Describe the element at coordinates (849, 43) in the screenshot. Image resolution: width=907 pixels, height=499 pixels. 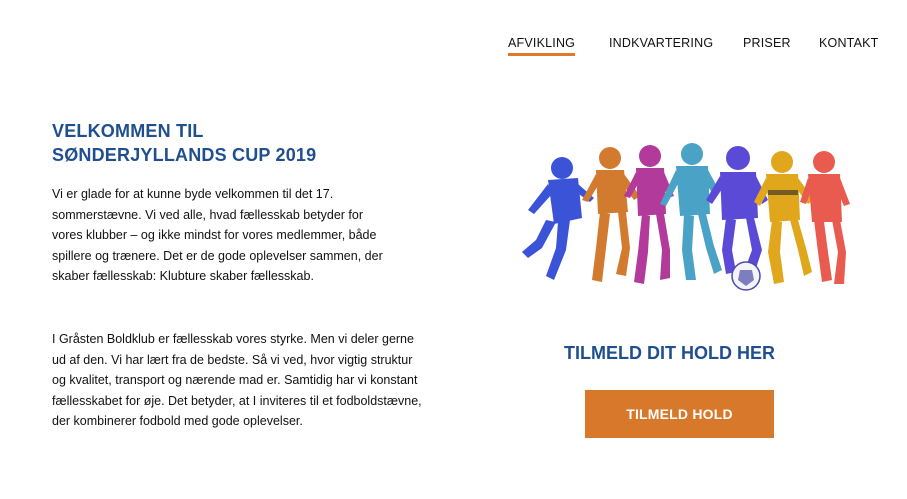
I see `nav-item-kontakt: KONTAKT` at that location.